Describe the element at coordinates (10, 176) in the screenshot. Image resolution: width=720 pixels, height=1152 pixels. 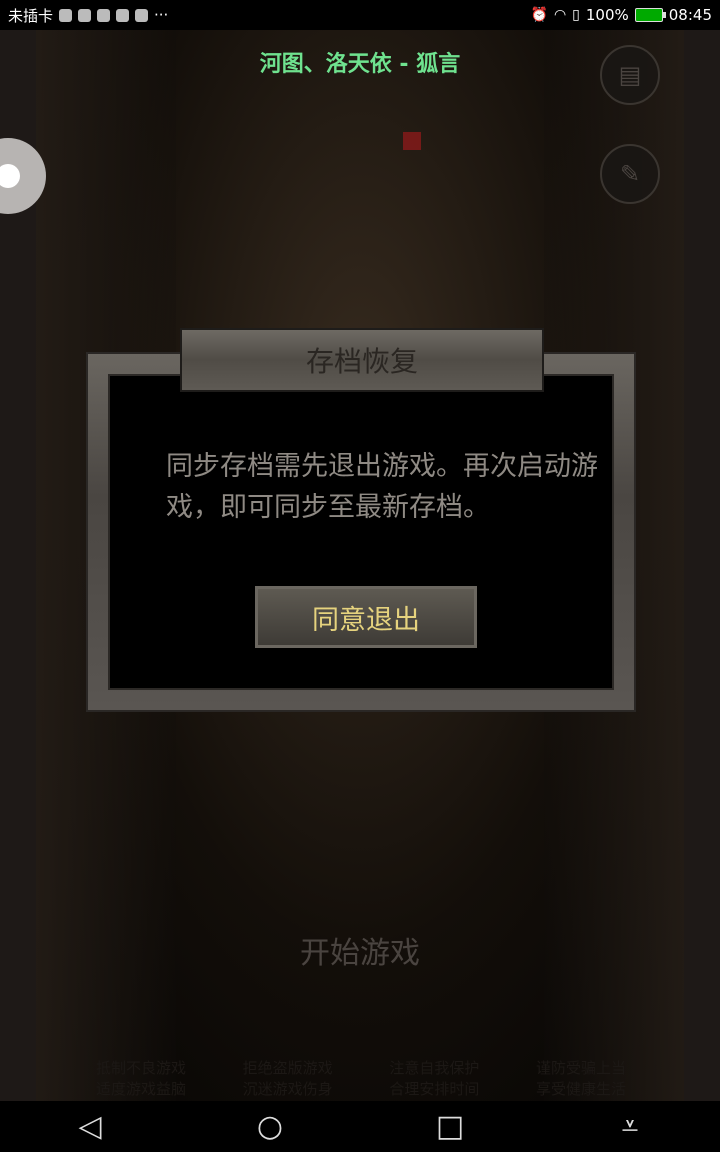
I see `assist-ball-dot-icon` at that location.